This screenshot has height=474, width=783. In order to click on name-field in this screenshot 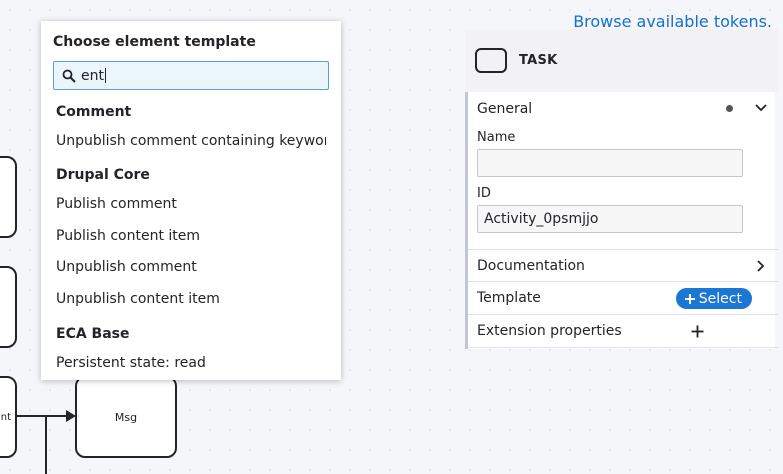, I will do `click(610, 163)`.